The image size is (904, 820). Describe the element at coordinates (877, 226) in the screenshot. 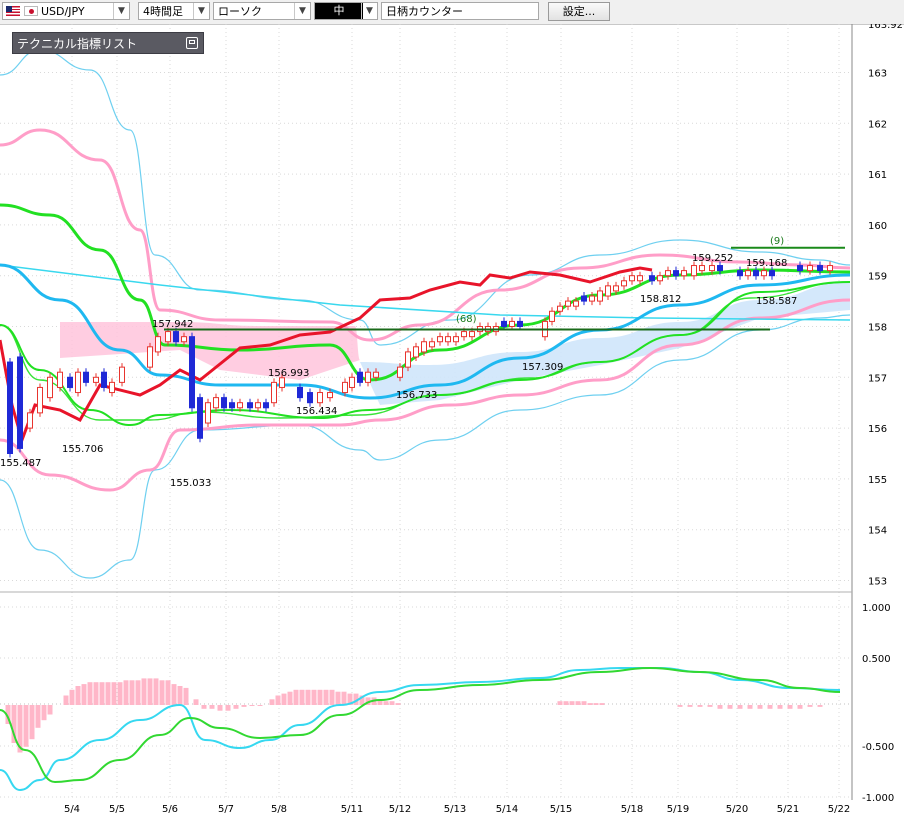

I see `price-tick-label: 160` at that location.